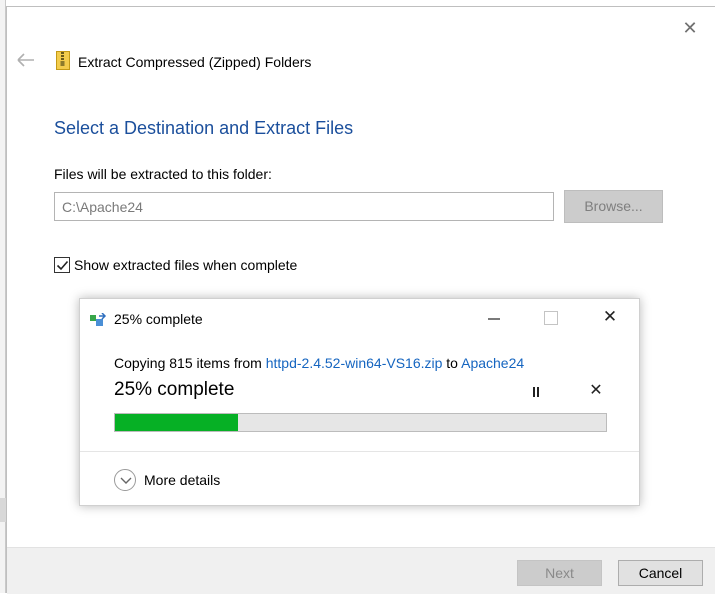 The image size is (715, 594). Describe the element at coordinates (63, 60) in the screenshot. I see `zip-folder-icon` at that location.